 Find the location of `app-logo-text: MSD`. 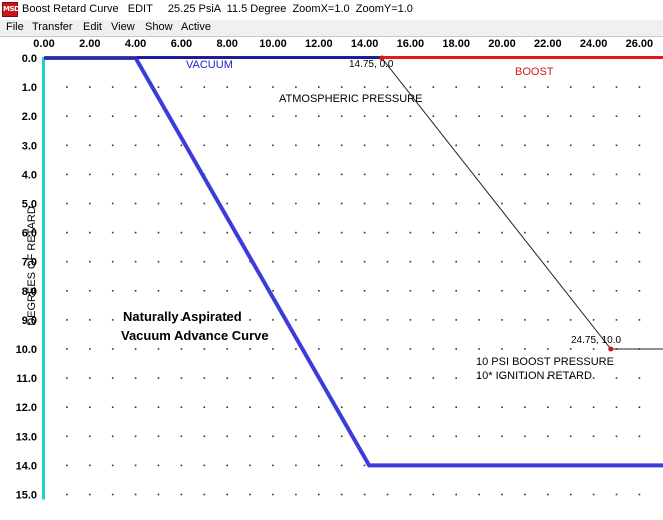

app-logo-text: MSD is located at coordinates (11, 9).